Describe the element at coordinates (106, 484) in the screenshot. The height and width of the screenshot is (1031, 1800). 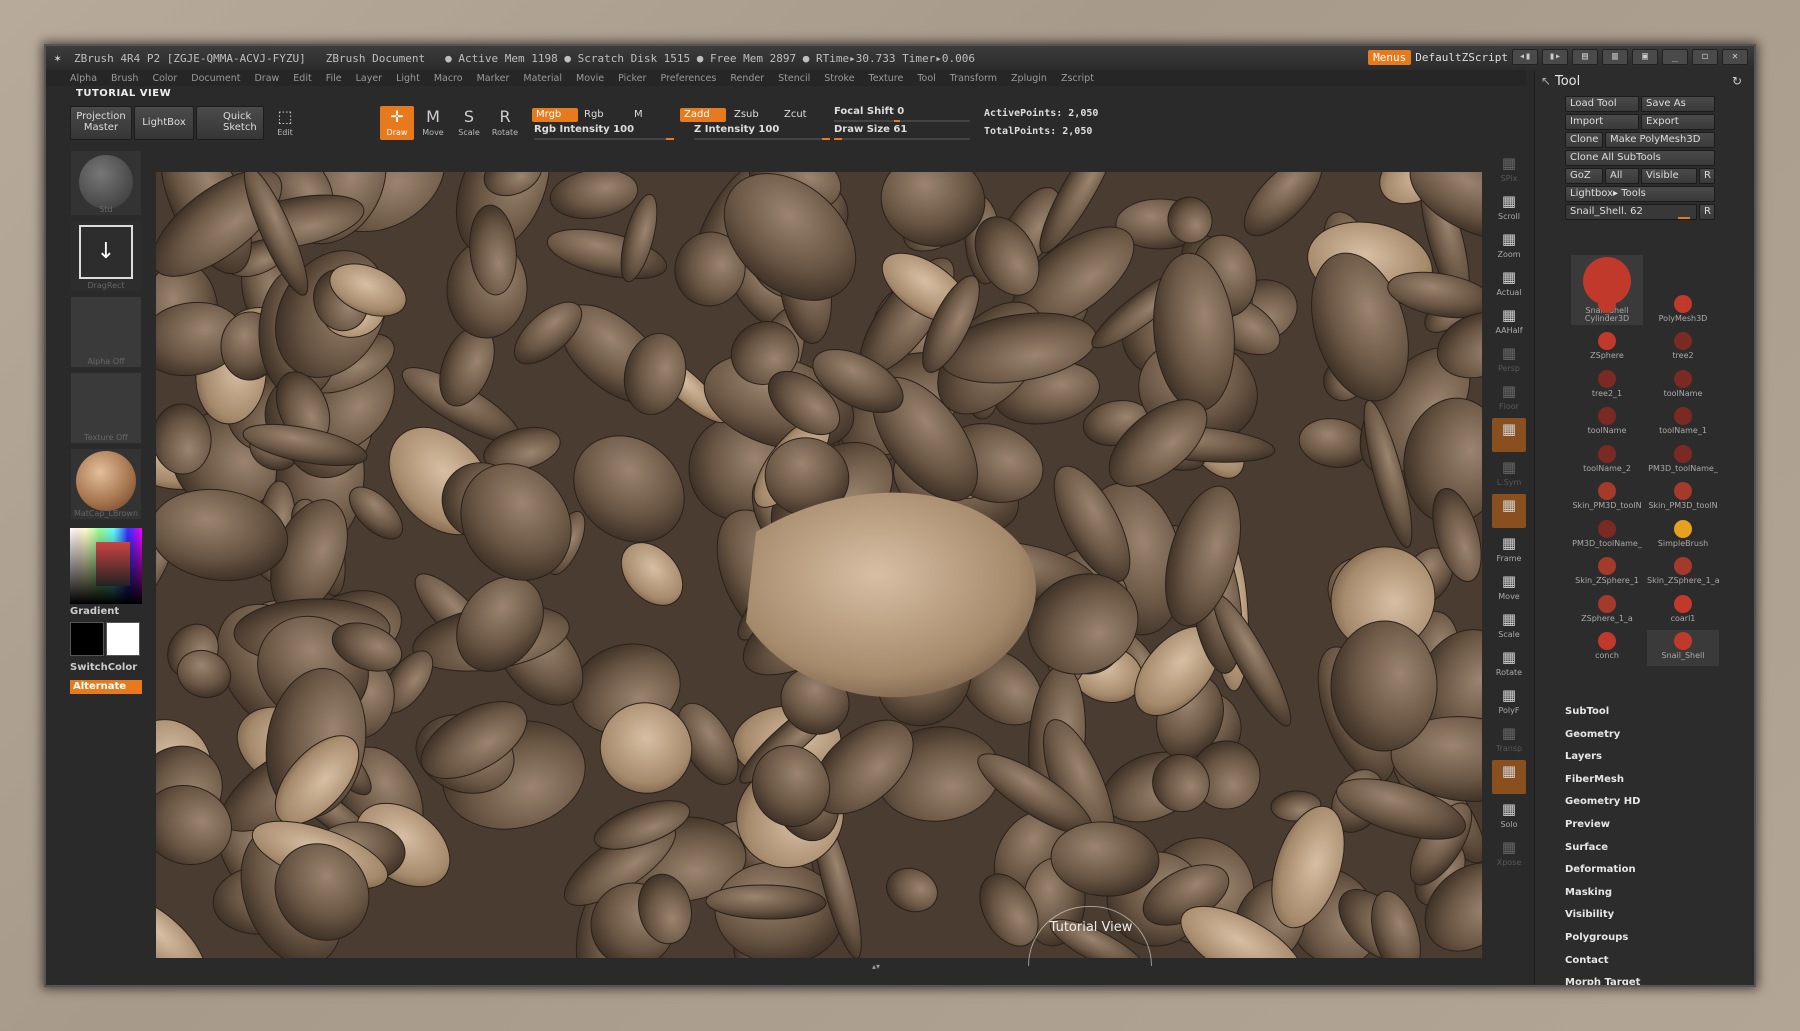
I see `material-selector: MatCap_LBrown` at that location.